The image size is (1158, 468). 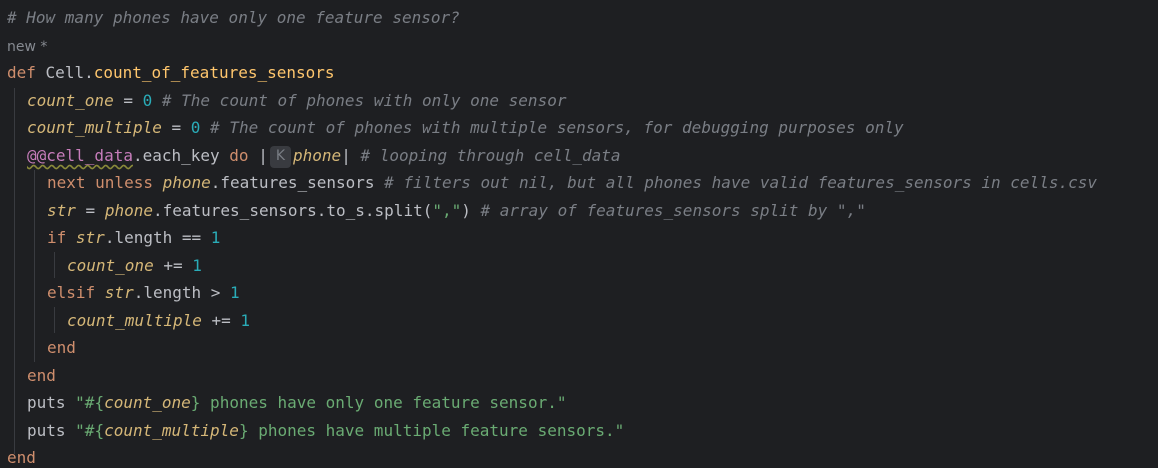 What do you see at coordinates (34, 266) in the screenshot?
I see `indent-guide-do` at bounding box center [34, 266].